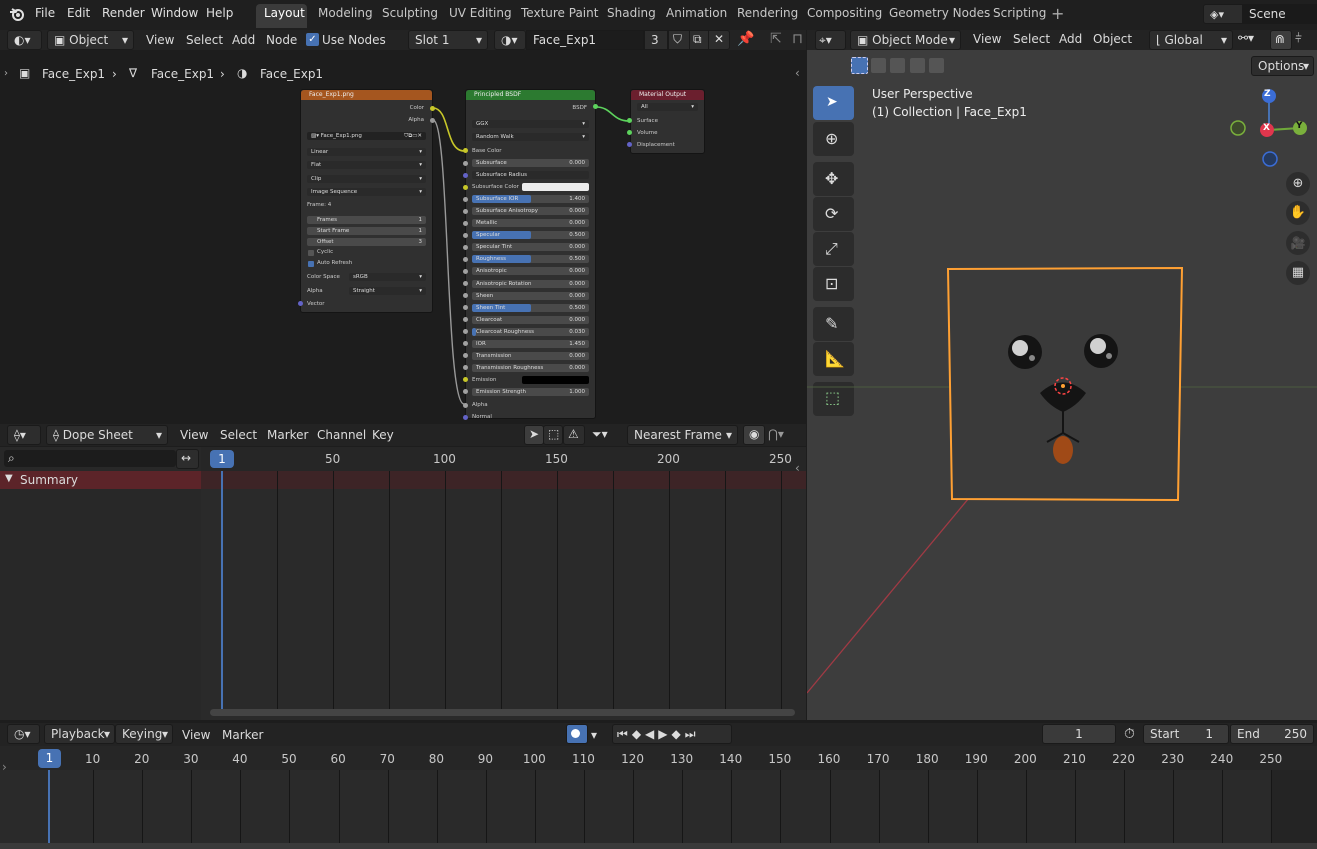 The image size is (1317, 849). Describe the element at coordinates (1186, 734) in the screenshot. I see `start-frame-field: Start 1` at that location.